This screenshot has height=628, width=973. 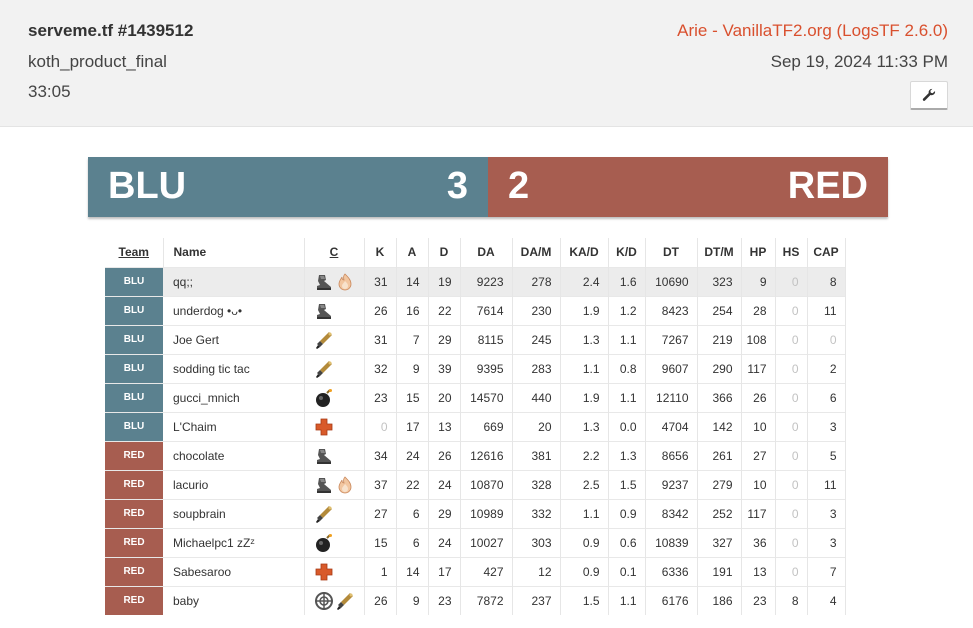 What do you see at coordinates (412, 513) in the screenshot?
I see `stat-assists: 6` at bounding box center [412, 513].